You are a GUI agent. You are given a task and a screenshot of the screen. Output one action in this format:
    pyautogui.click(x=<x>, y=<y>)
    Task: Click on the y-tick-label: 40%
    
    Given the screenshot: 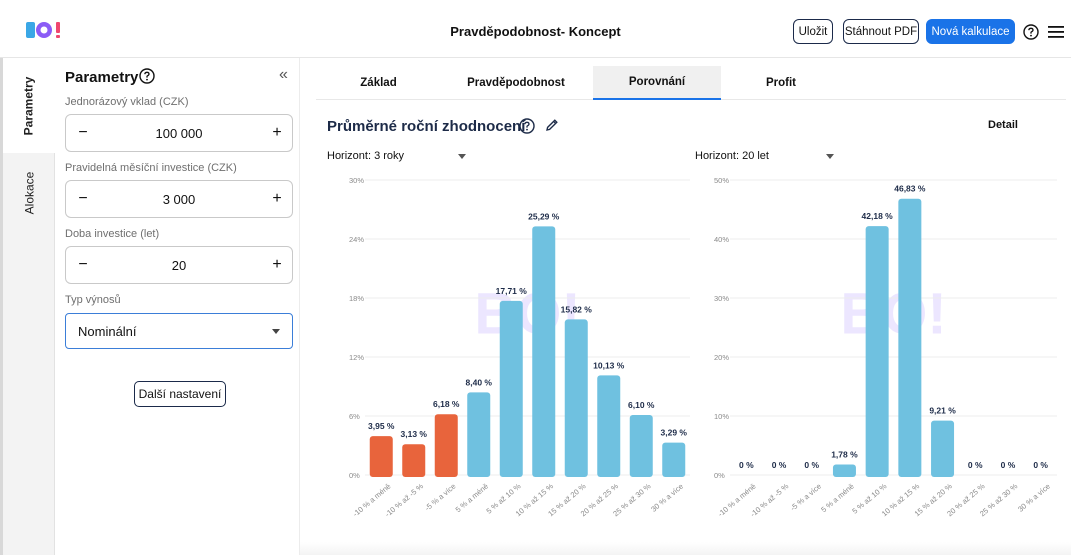 What is the action you would take?
    pyautogui.click(x=721, y=239)
    